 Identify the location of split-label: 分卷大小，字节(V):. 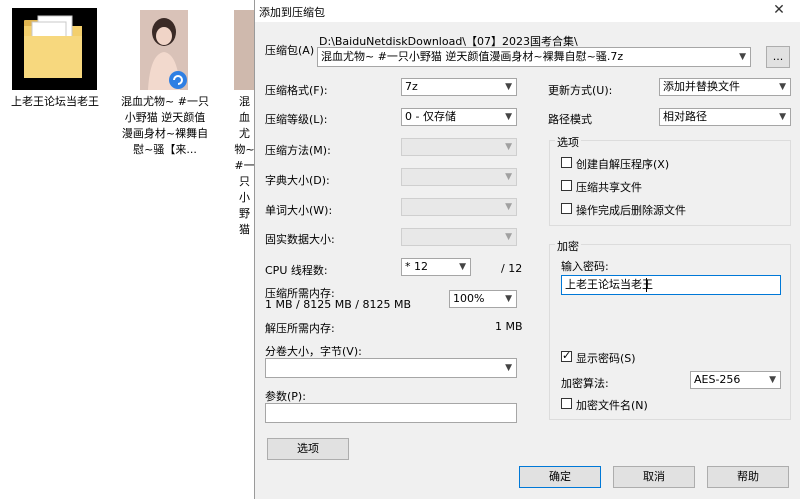
(313, 351).